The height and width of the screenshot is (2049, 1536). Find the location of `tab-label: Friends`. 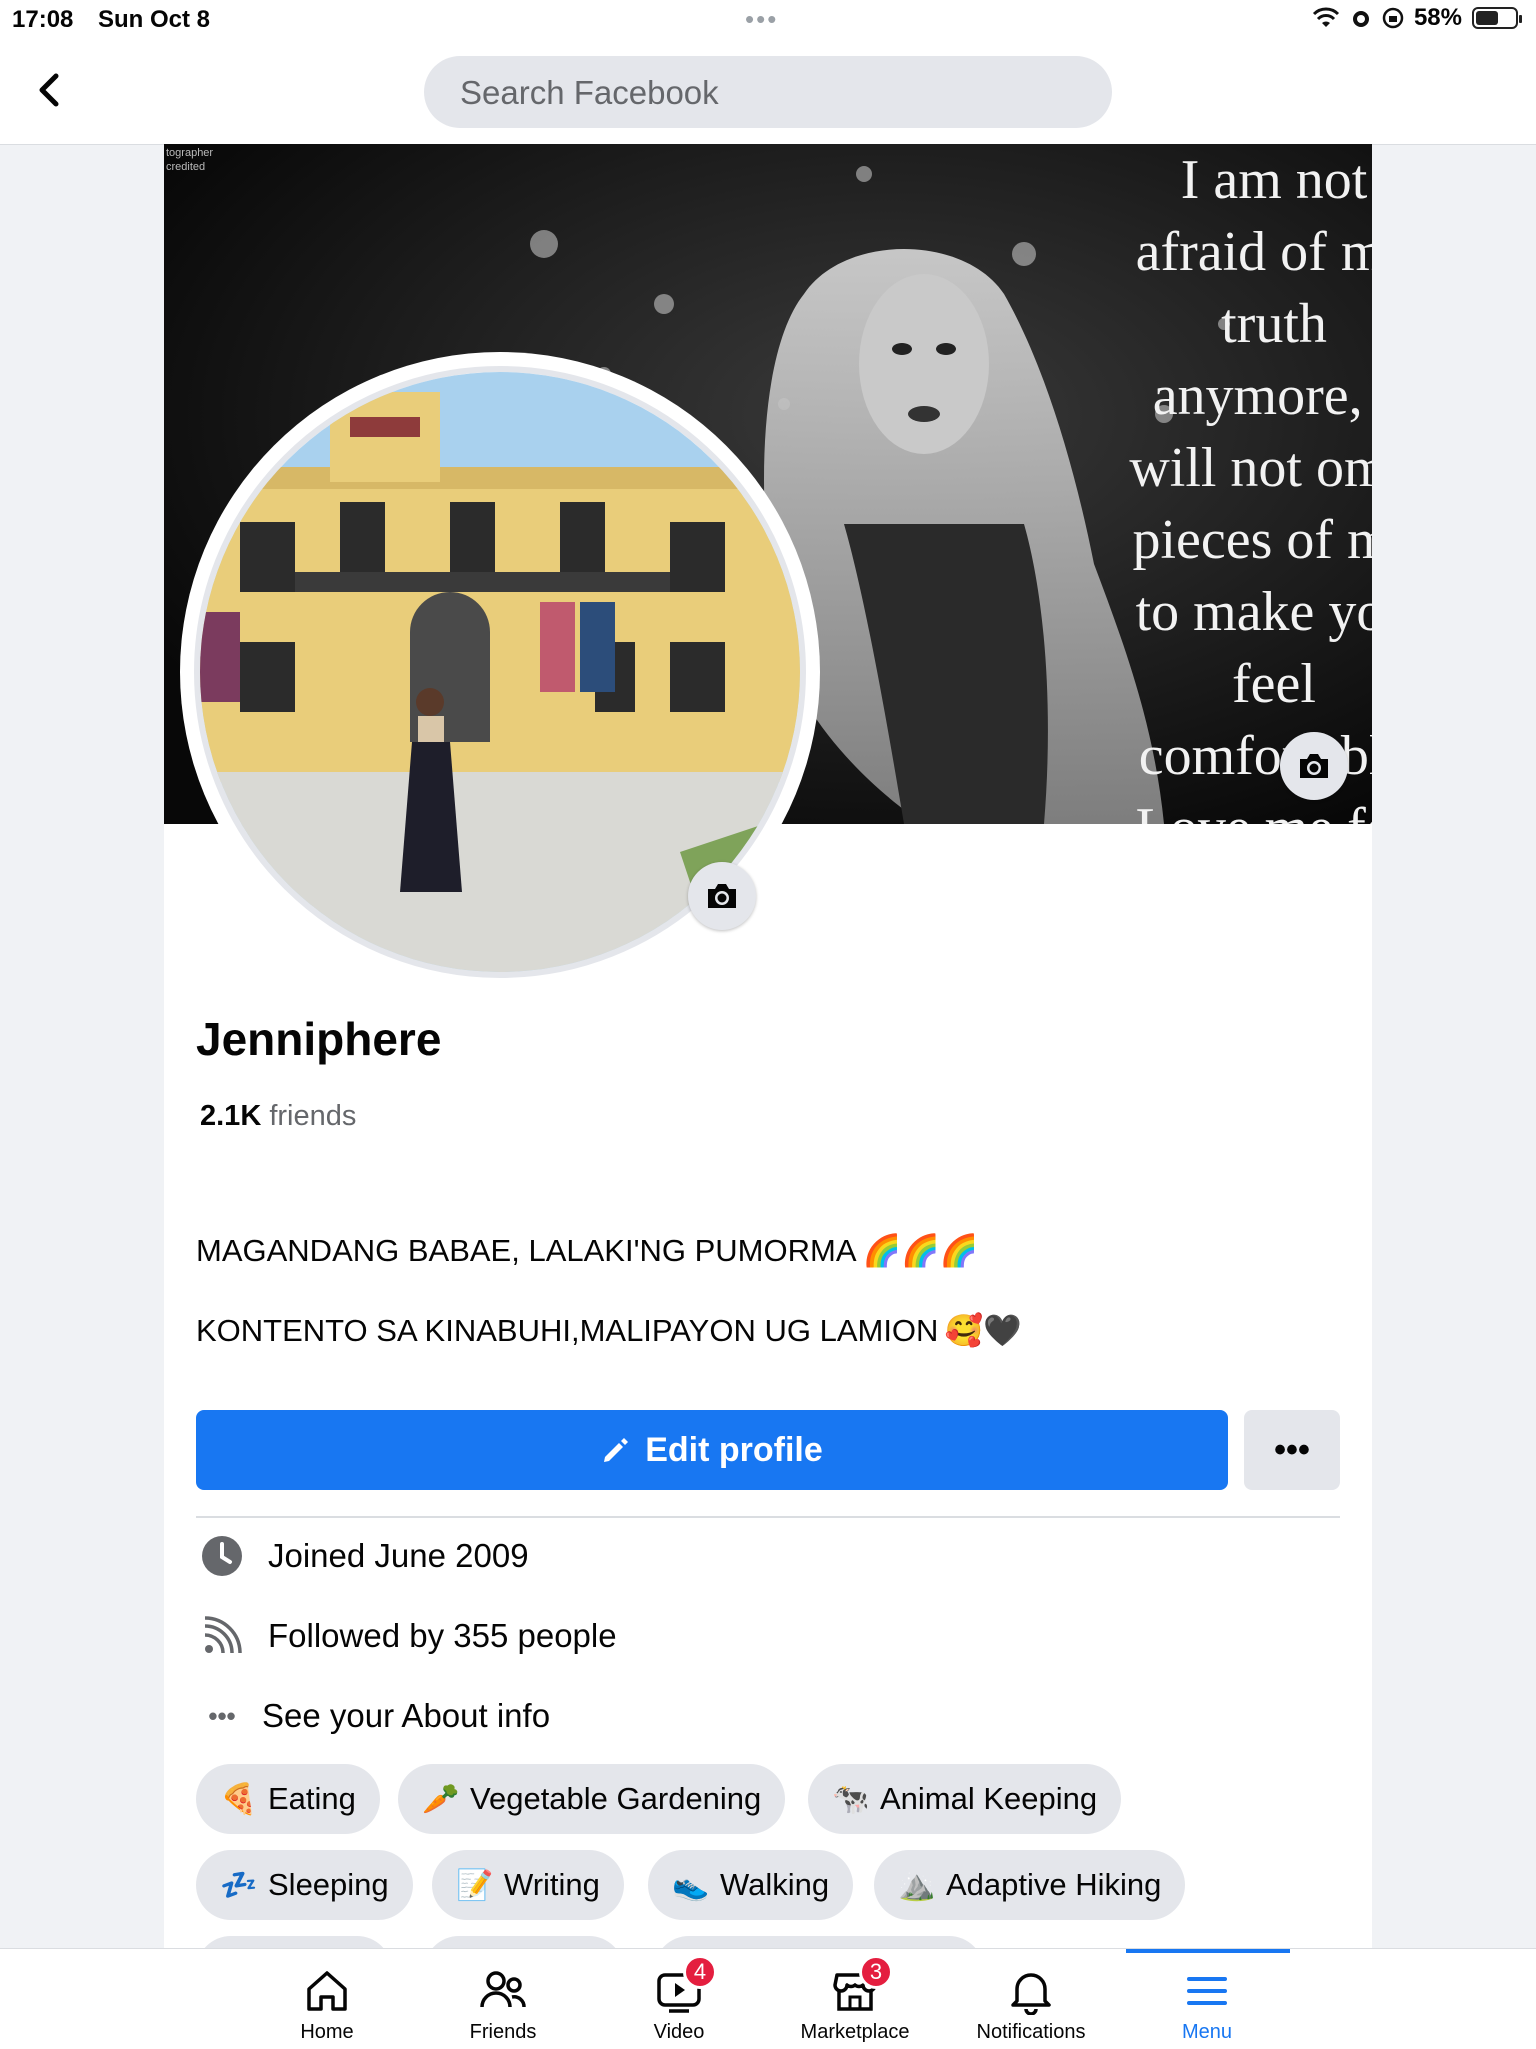

tab-label: Friends is located at coordinates (503, 2032).